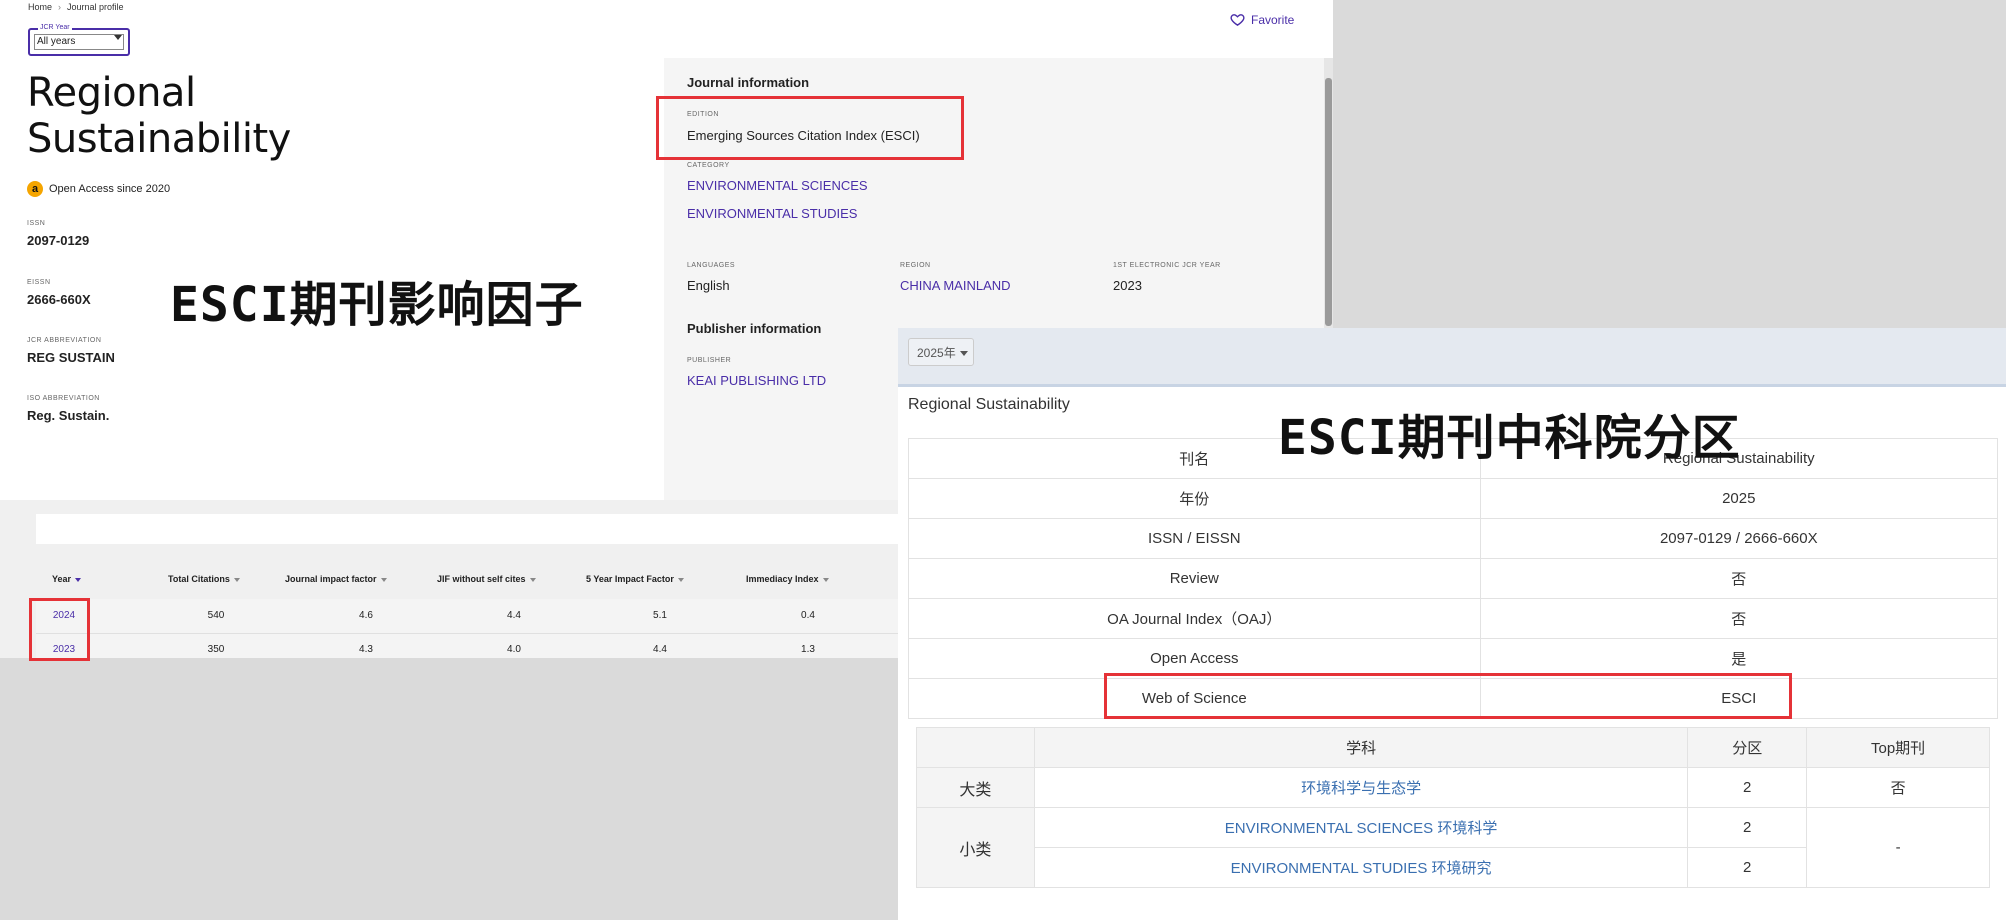 This screenshot has width=2006, height=920. I want to click on info-value: 2097-0129 / 2666-660X, so click(1739, 538).